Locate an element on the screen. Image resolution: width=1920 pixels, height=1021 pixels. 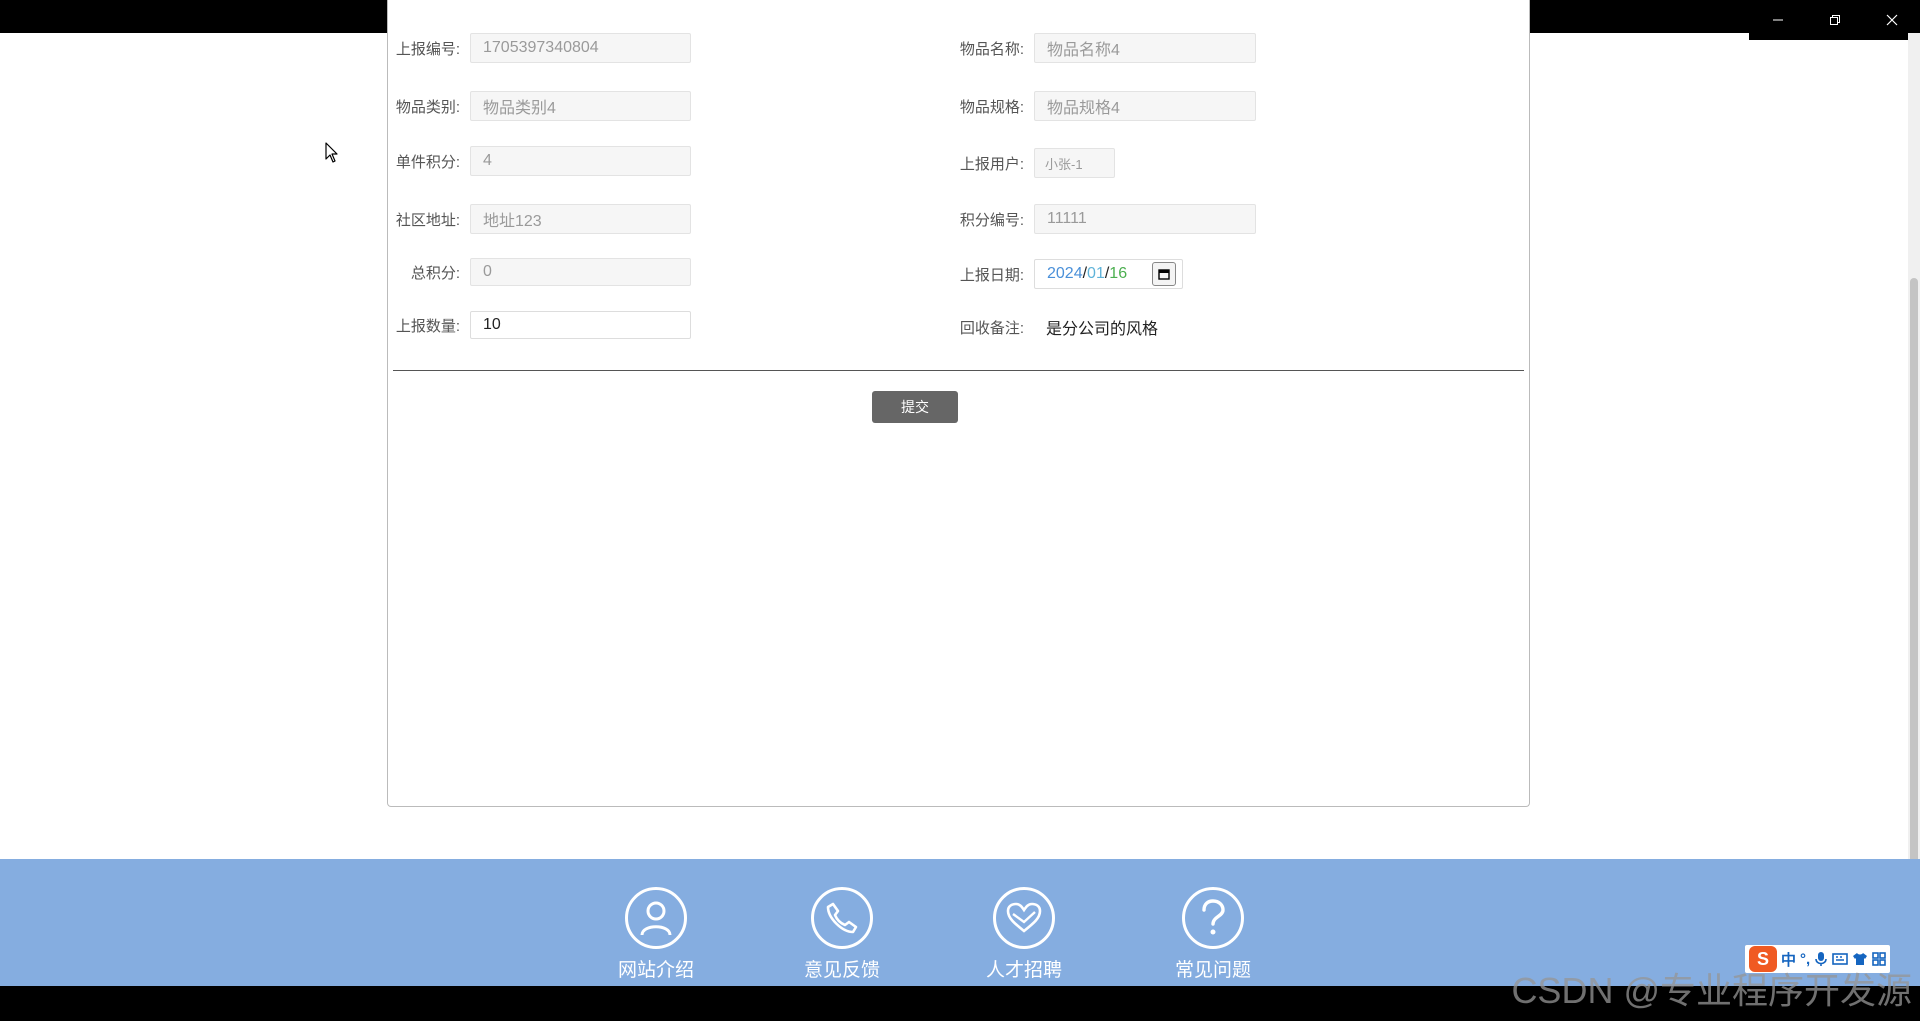
restore-button is located at coordinates (1834, 20).